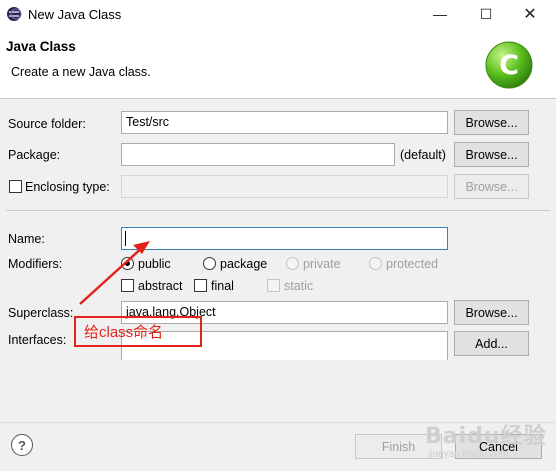 This screenshot has width=556, height=471. What do you see at coordinates (15, 186) in the screenshot?
I see `enclosing-type-checkbox` at bounding box center [15, 186].